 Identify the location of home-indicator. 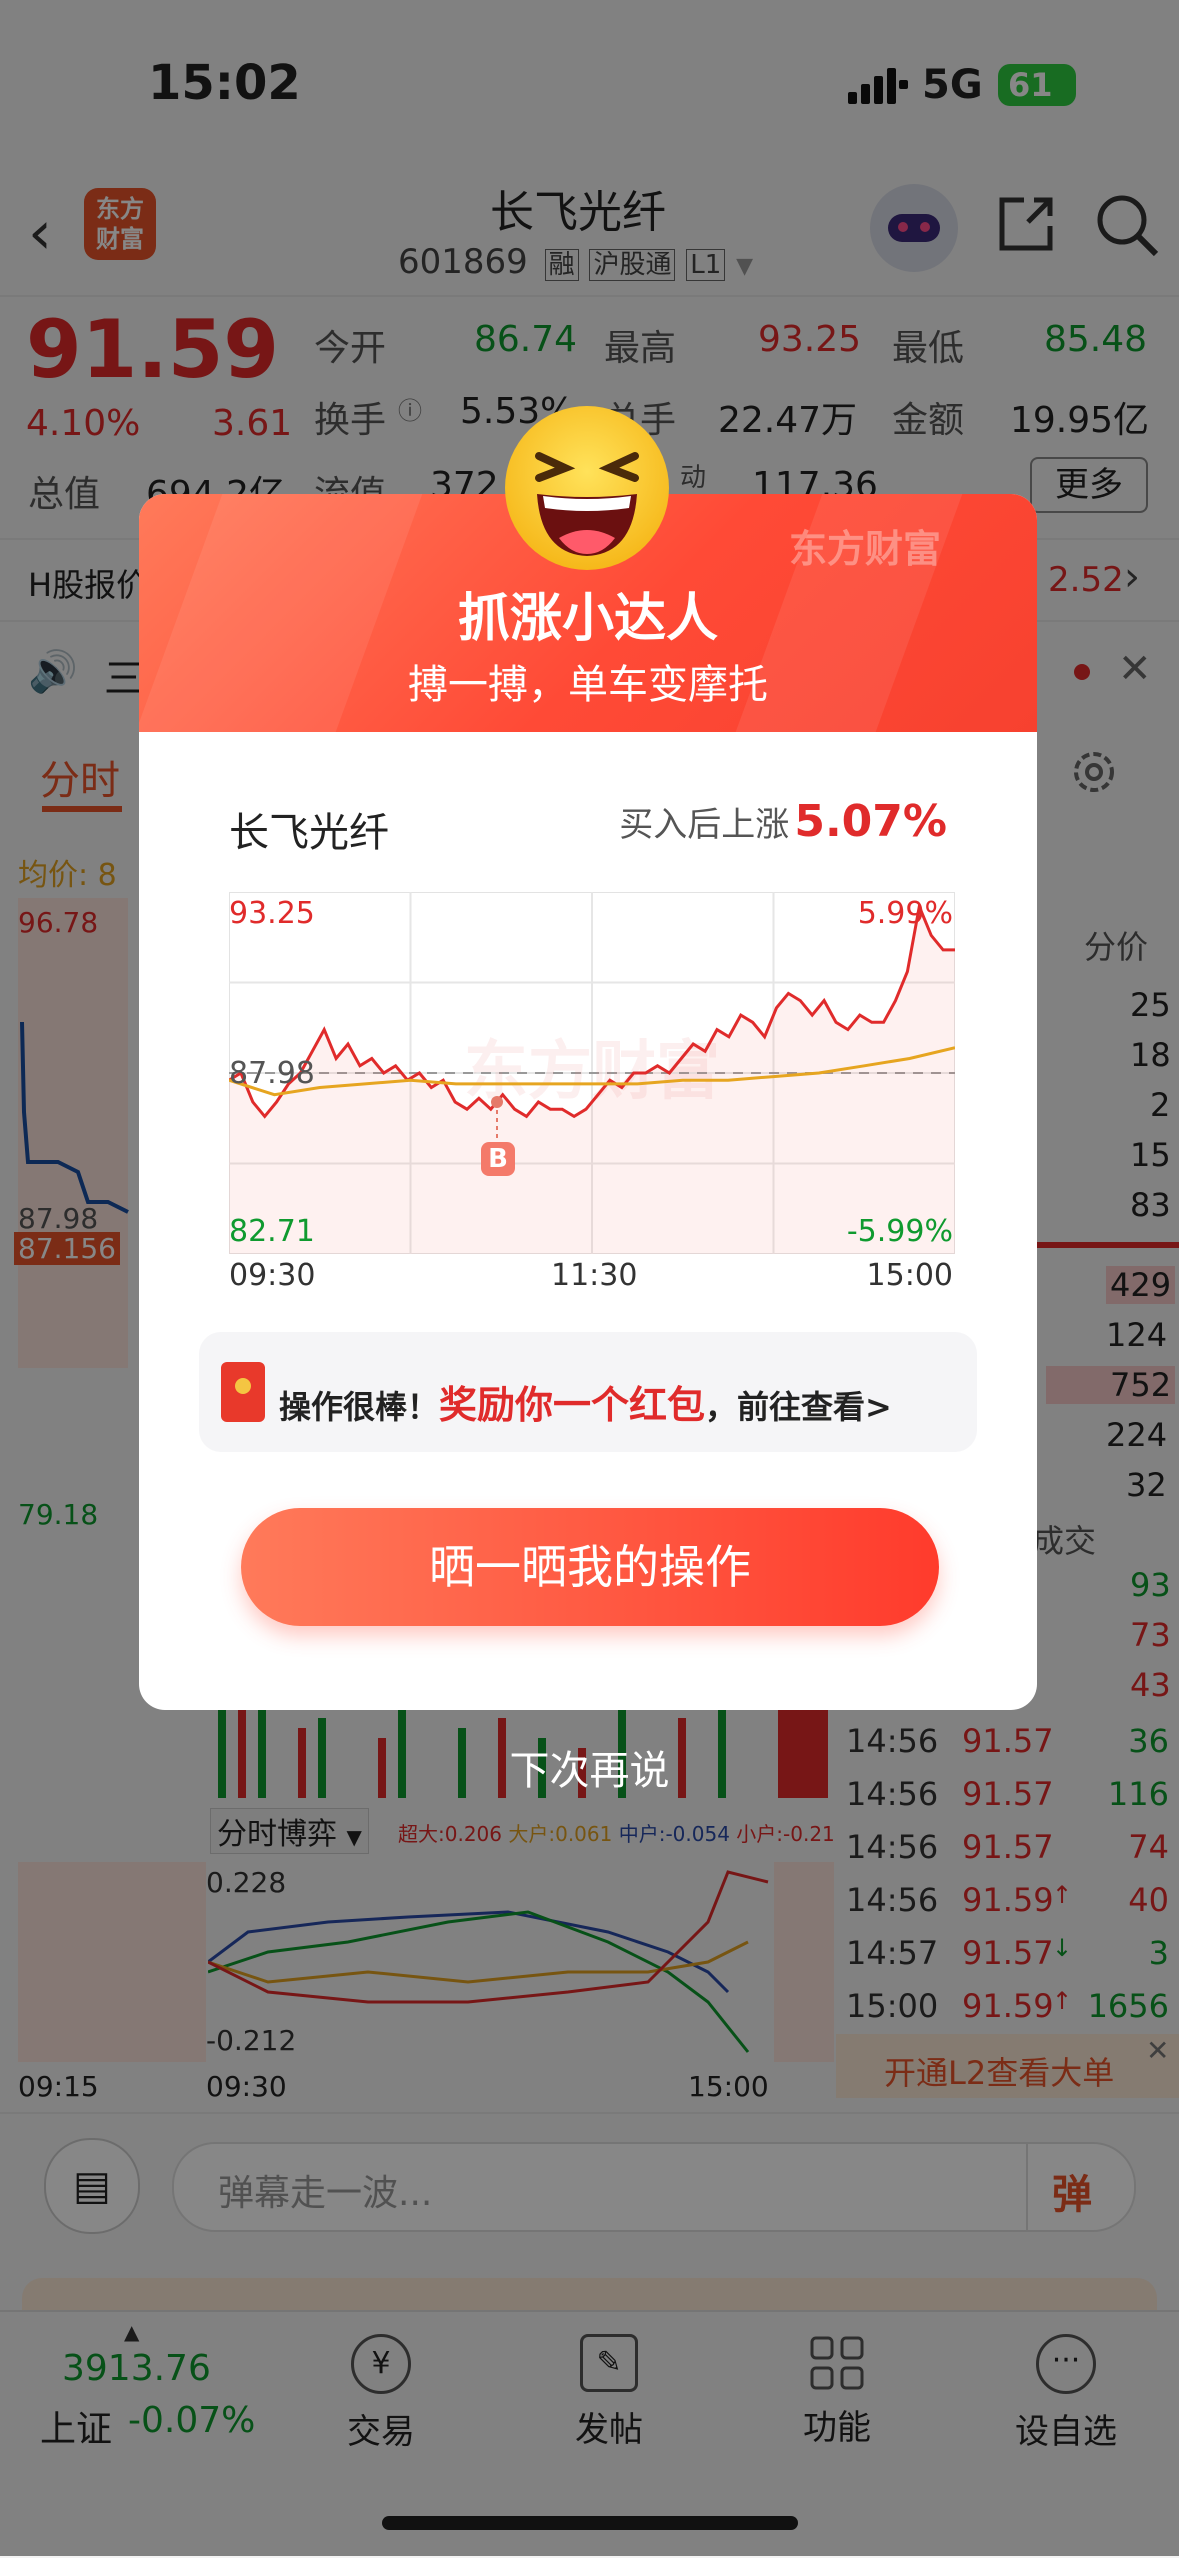
(590, 2523).